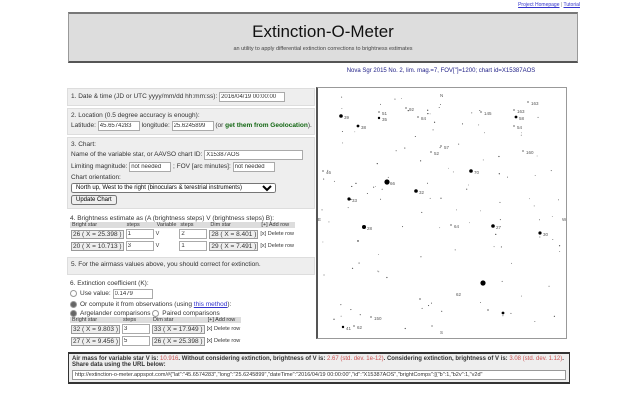 The height and width of the screenshot is (400, 640). Describe the element at coordinates (254, 155) in the screenshot. I see `star-name-input` at that location.